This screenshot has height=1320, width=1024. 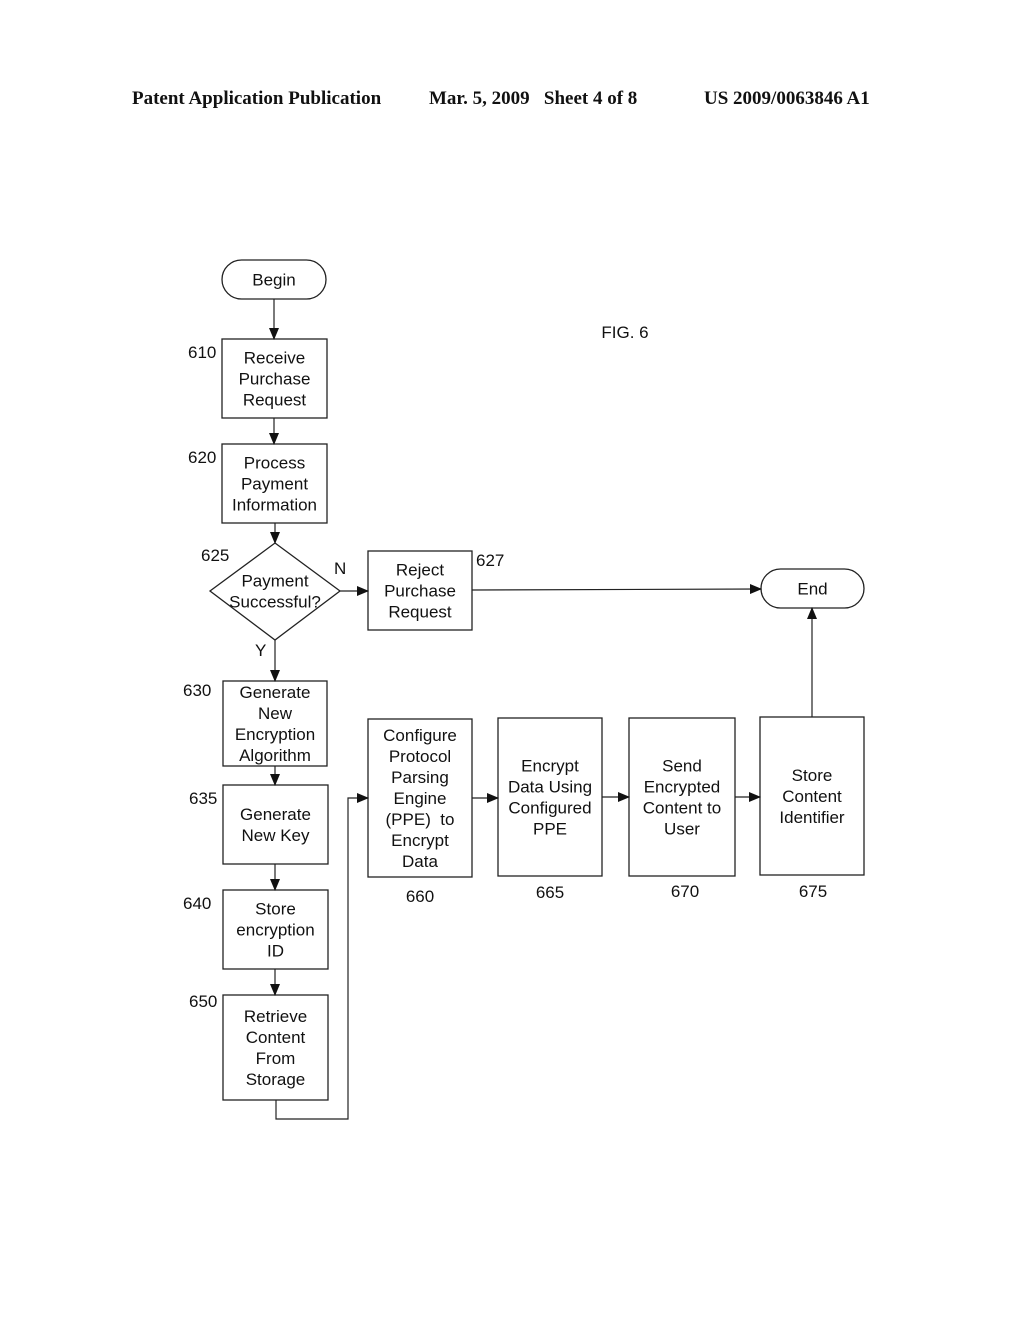 What do you see at coordinates (682, 787) in the screenshot?
I see `n670-label-line: Encrypted` at bounding box center [682, 787].